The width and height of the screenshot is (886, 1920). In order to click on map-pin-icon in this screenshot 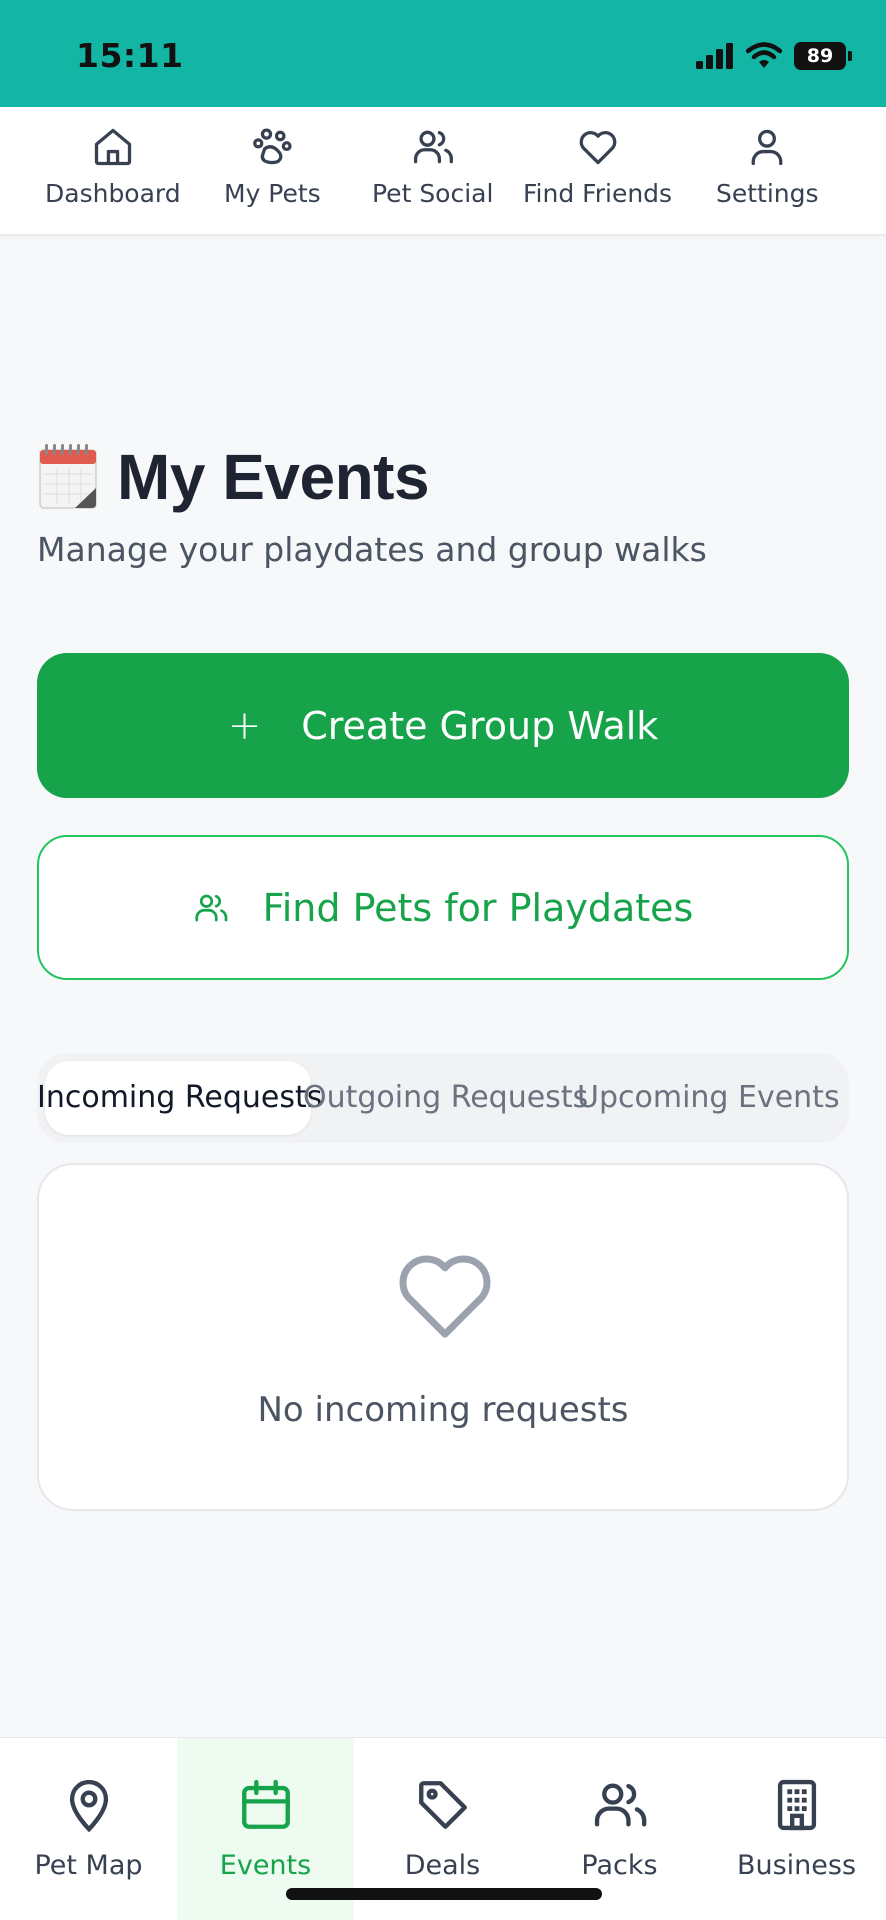, I will do `click(88, 1806)`.